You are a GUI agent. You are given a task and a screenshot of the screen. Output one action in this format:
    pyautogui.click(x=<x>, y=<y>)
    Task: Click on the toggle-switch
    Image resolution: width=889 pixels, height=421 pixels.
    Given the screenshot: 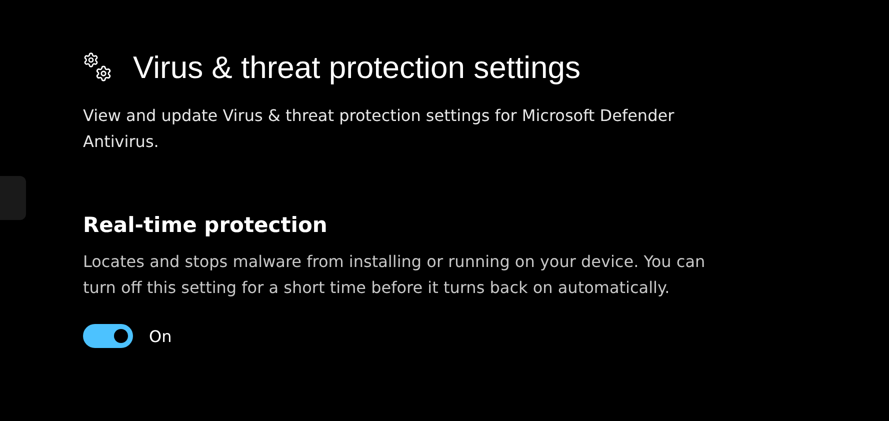 What is the action you would take?
    pyautogui.click(x=108, y=336)
    